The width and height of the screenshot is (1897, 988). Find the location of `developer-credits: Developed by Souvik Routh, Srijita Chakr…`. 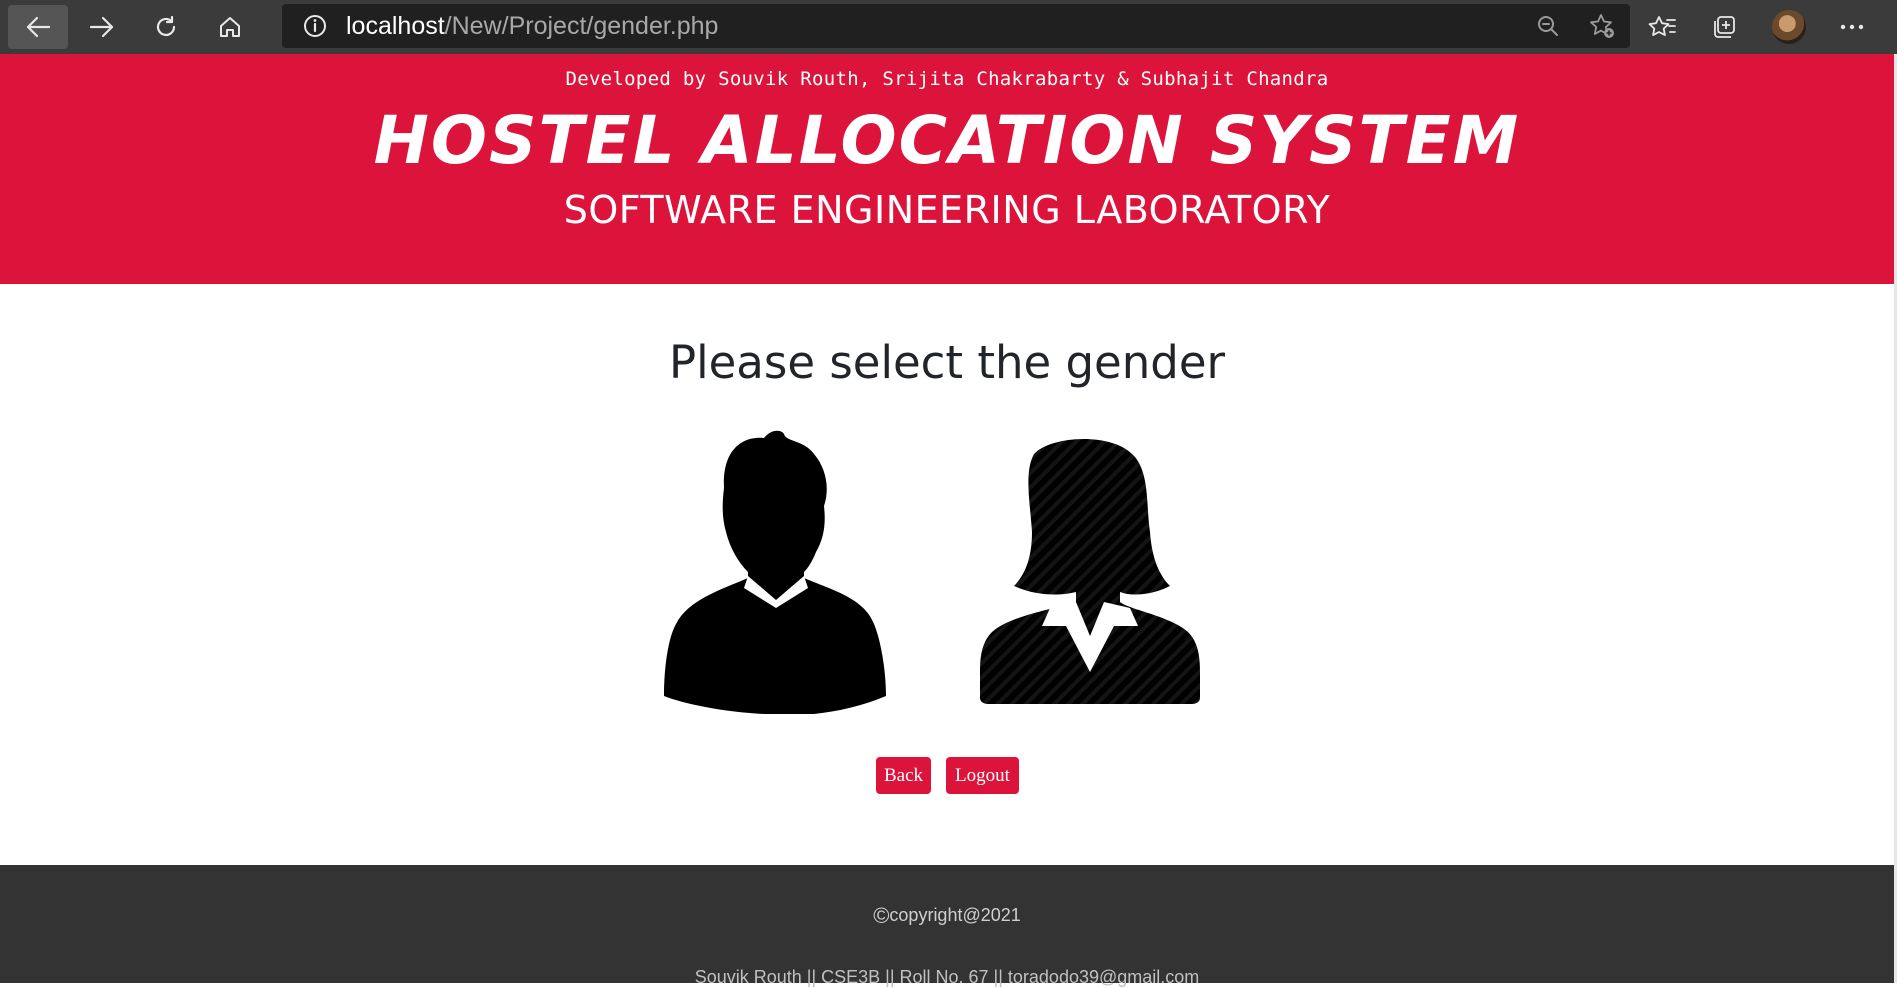

developer-credits: Developed by Souvik Routh, Srijita Chakr… is located at coordinates (947, 79).